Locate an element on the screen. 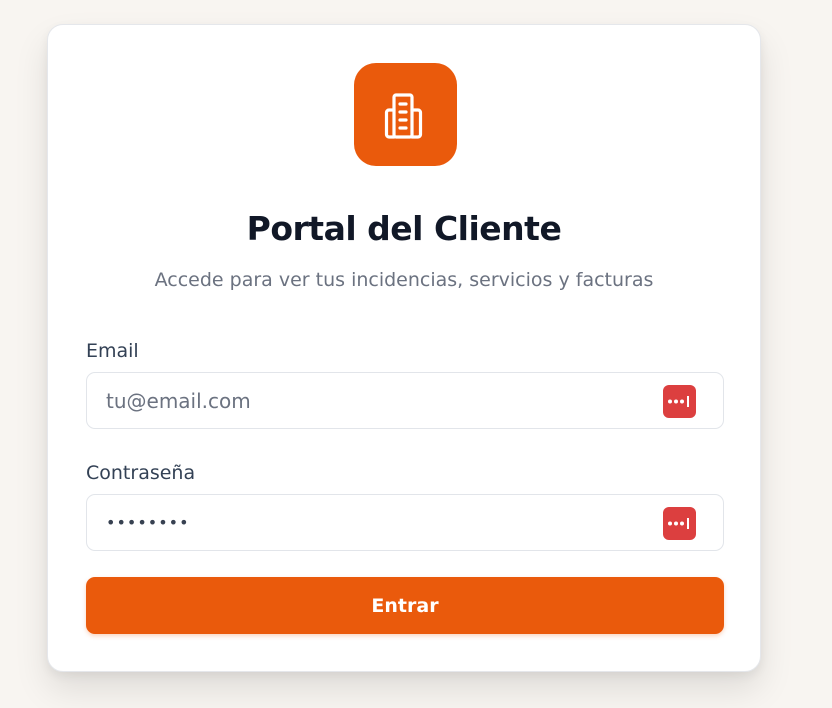  email-label: Email is located at coordinates (112, 351).